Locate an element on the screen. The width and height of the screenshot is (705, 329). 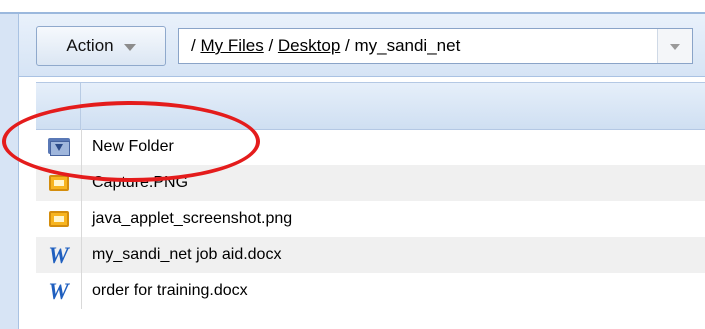
file-name: java_applet_screenshot.png is located at coordinates (192, 218).